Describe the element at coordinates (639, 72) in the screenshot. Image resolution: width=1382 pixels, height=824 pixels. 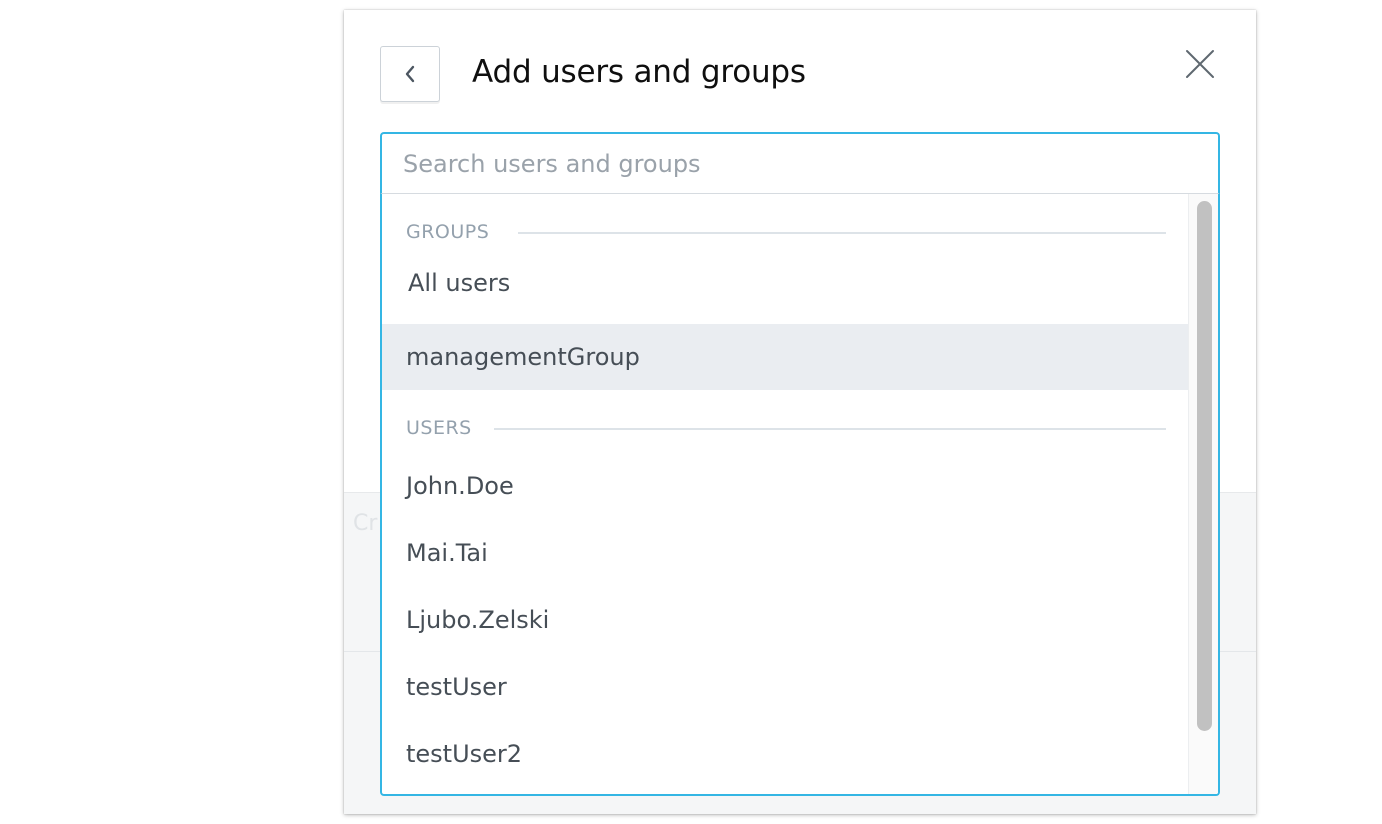
I see `dialog-title: Add users and groups` at that location.